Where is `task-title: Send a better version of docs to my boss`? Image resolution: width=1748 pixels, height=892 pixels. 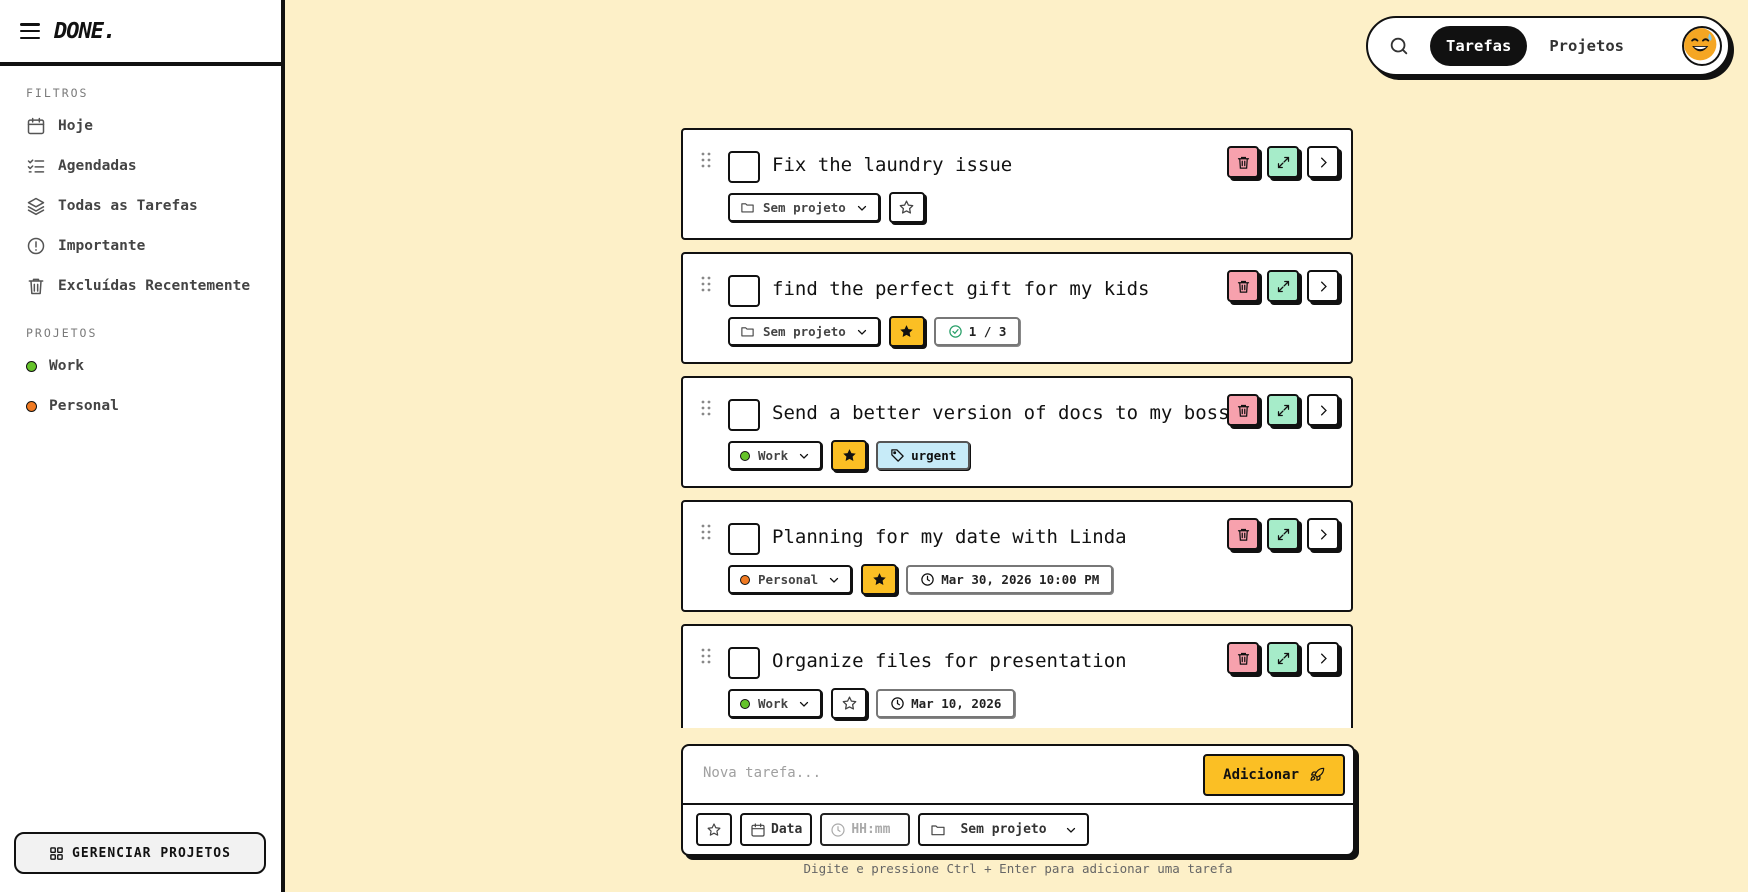 task-title: Send a better version of docs to my boss is located at coordinates (1001, 413).